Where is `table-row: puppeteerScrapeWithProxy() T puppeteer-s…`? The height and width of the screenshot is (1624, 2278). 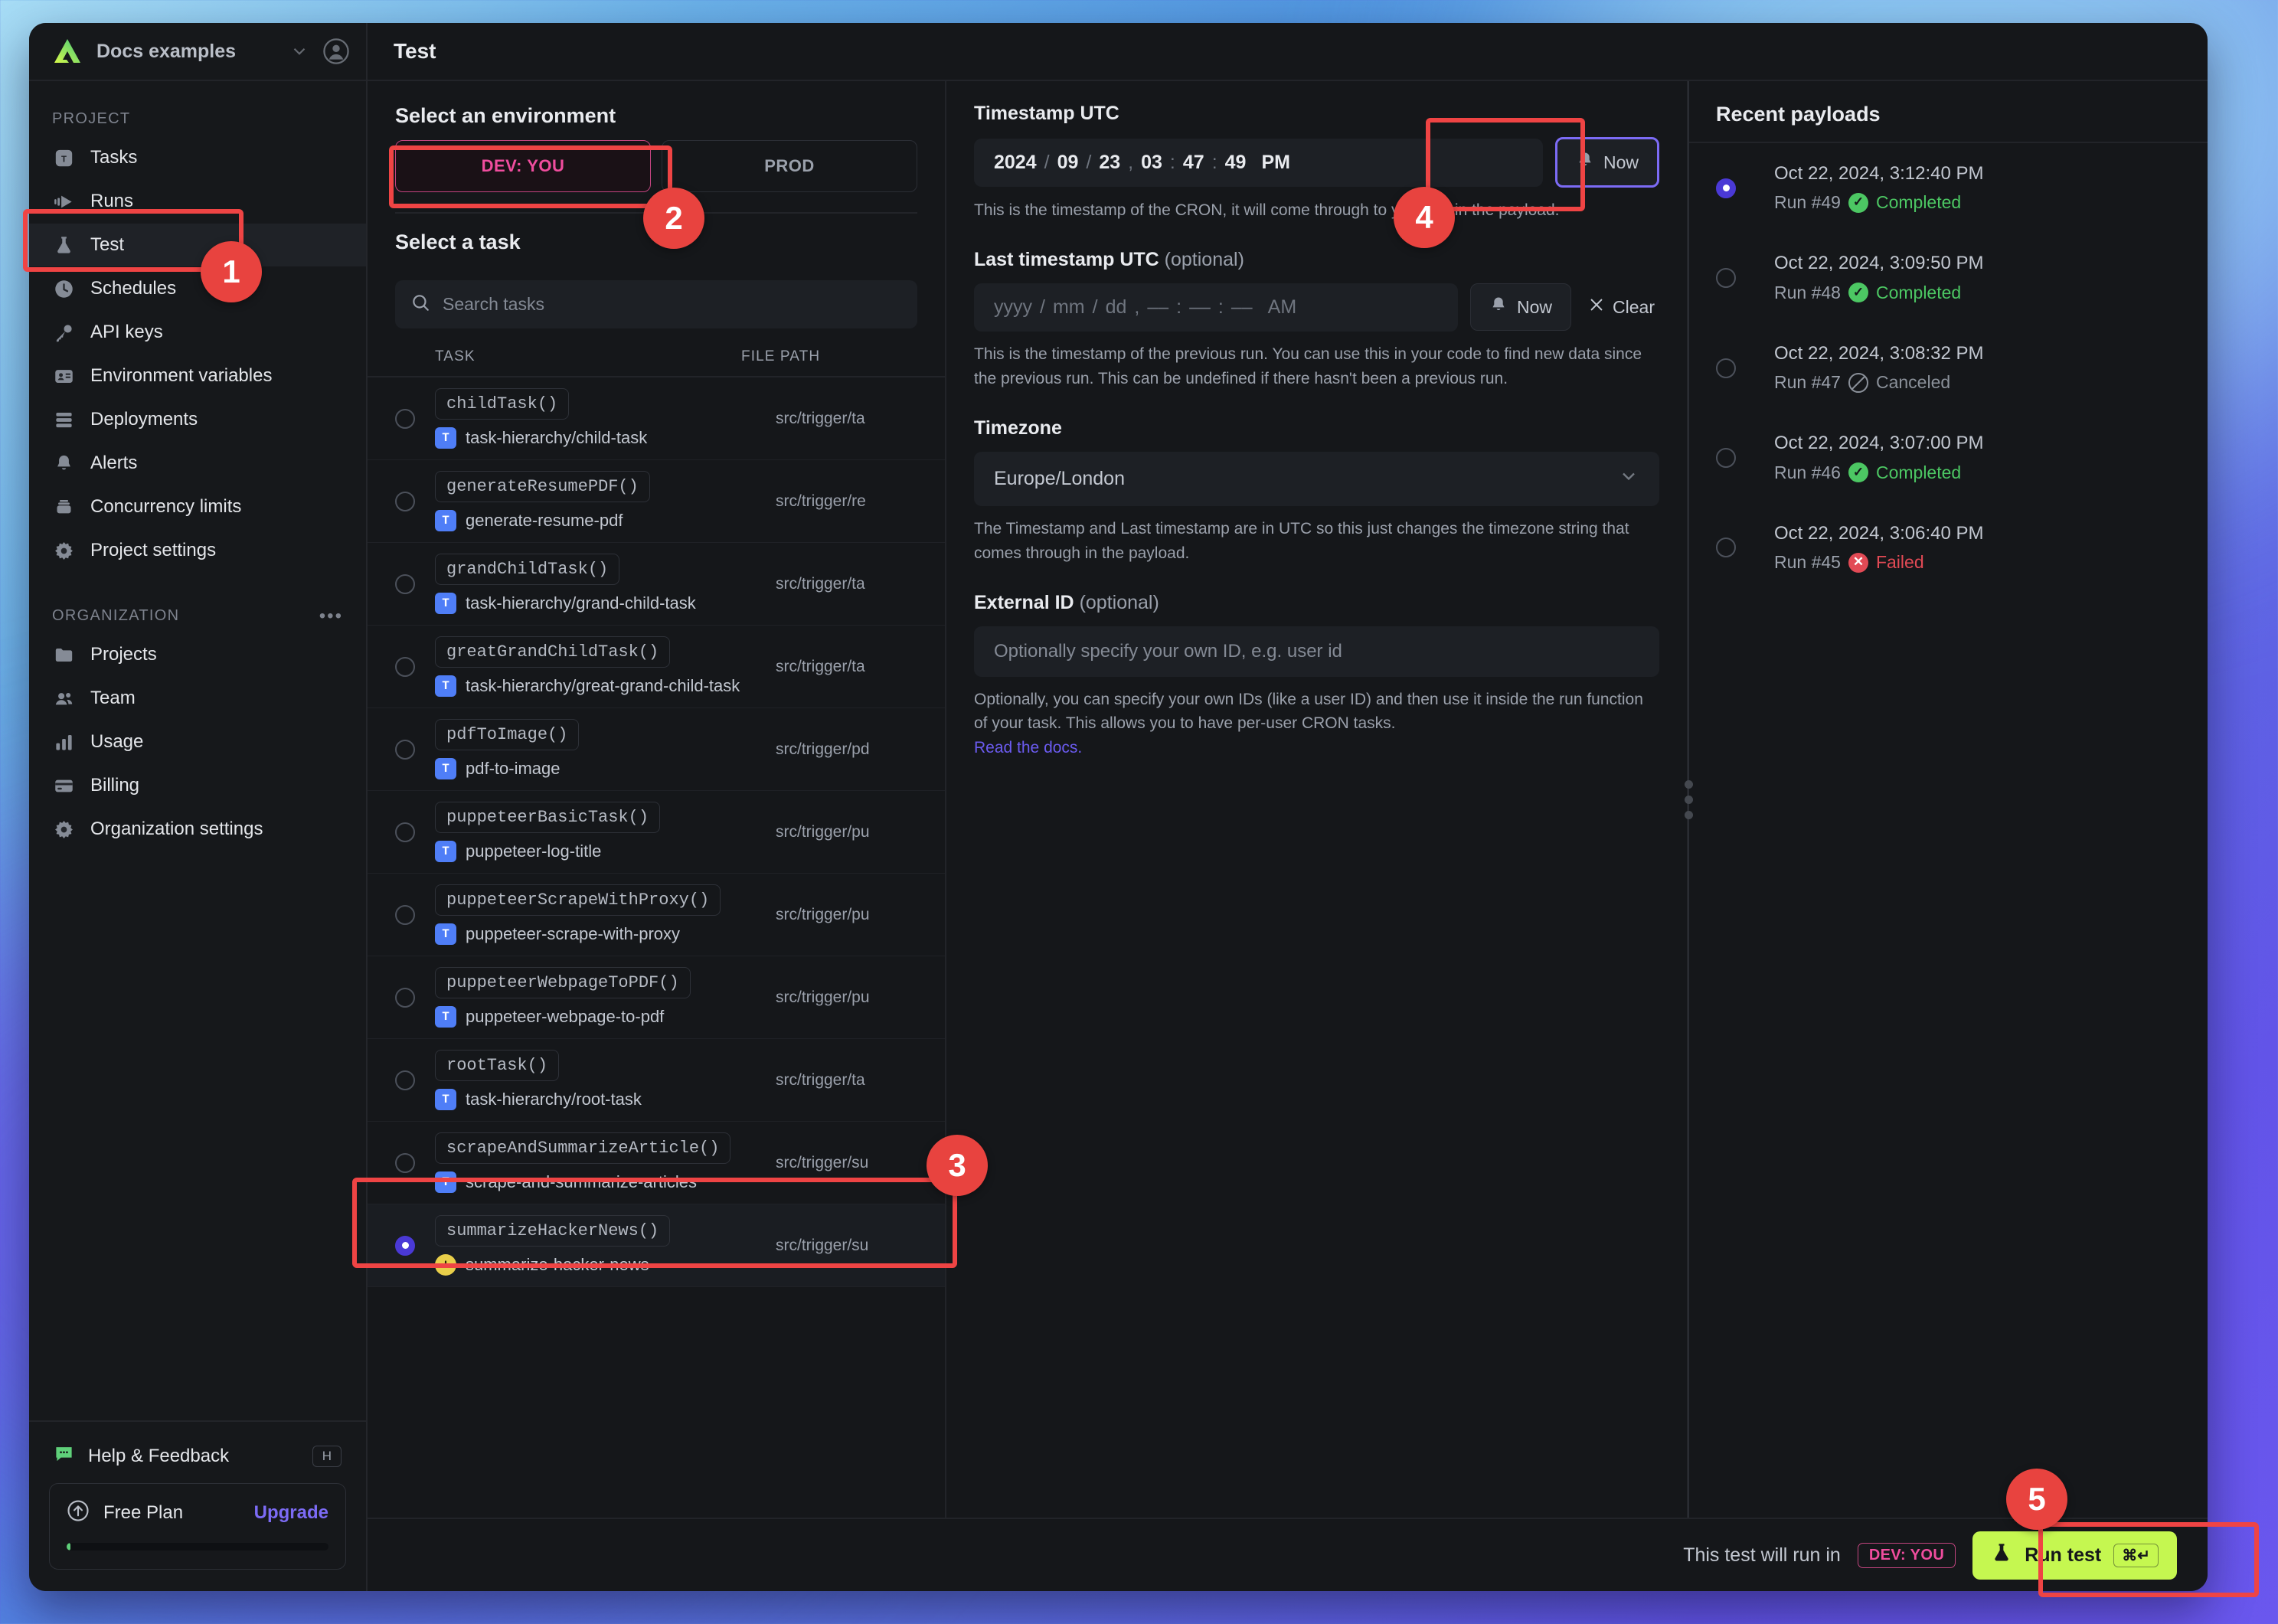 table-row: puppeteerScrapeWithProxy() T puppeteer-s… is located at coordinates (656, 915).